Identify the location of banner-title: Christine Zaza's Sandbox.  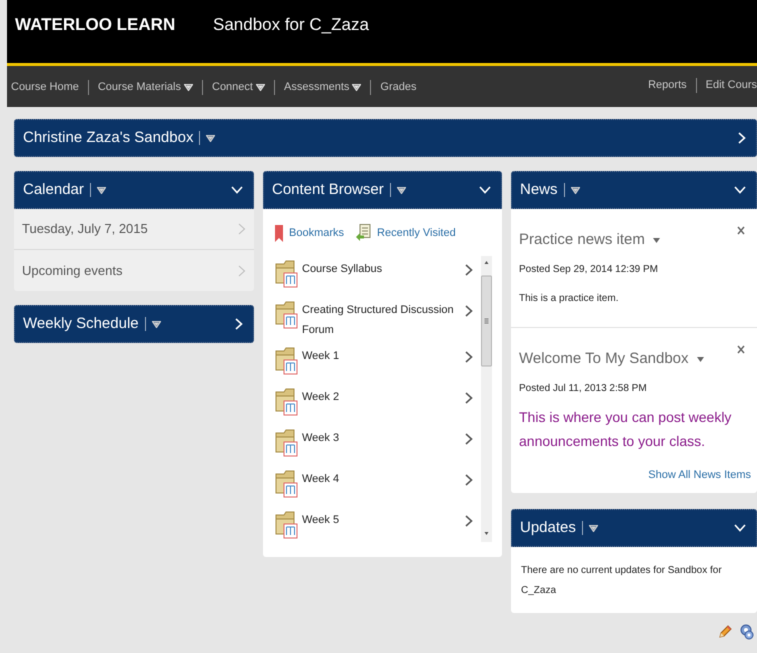
(108, 138).